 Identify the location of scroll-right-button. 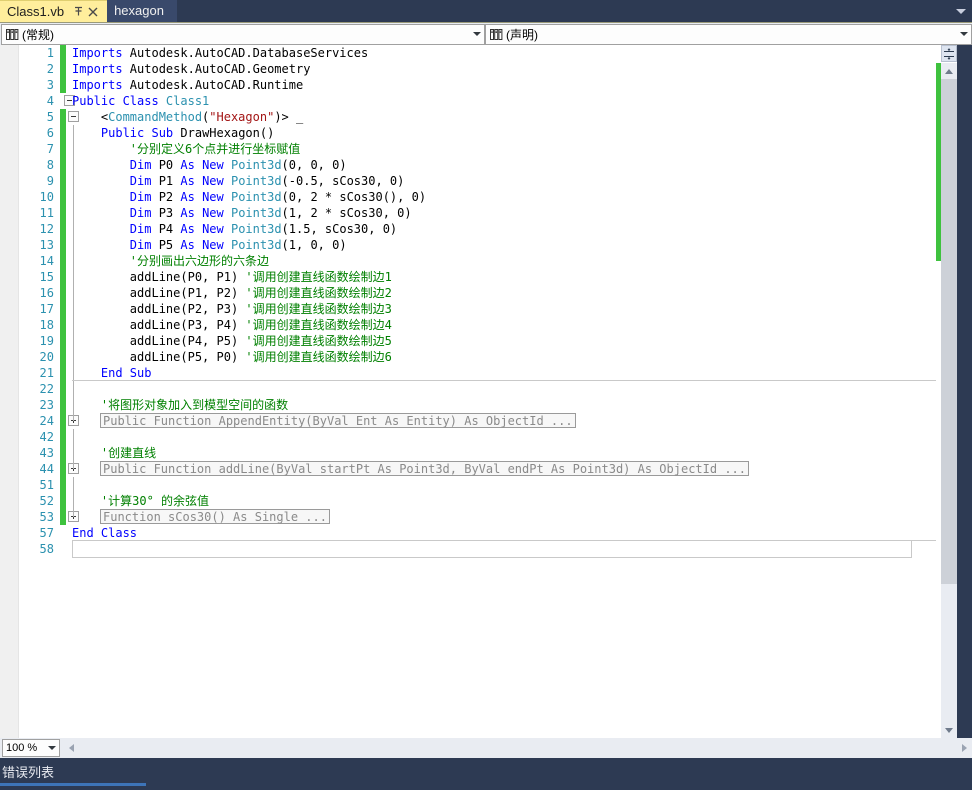
(964, 748).